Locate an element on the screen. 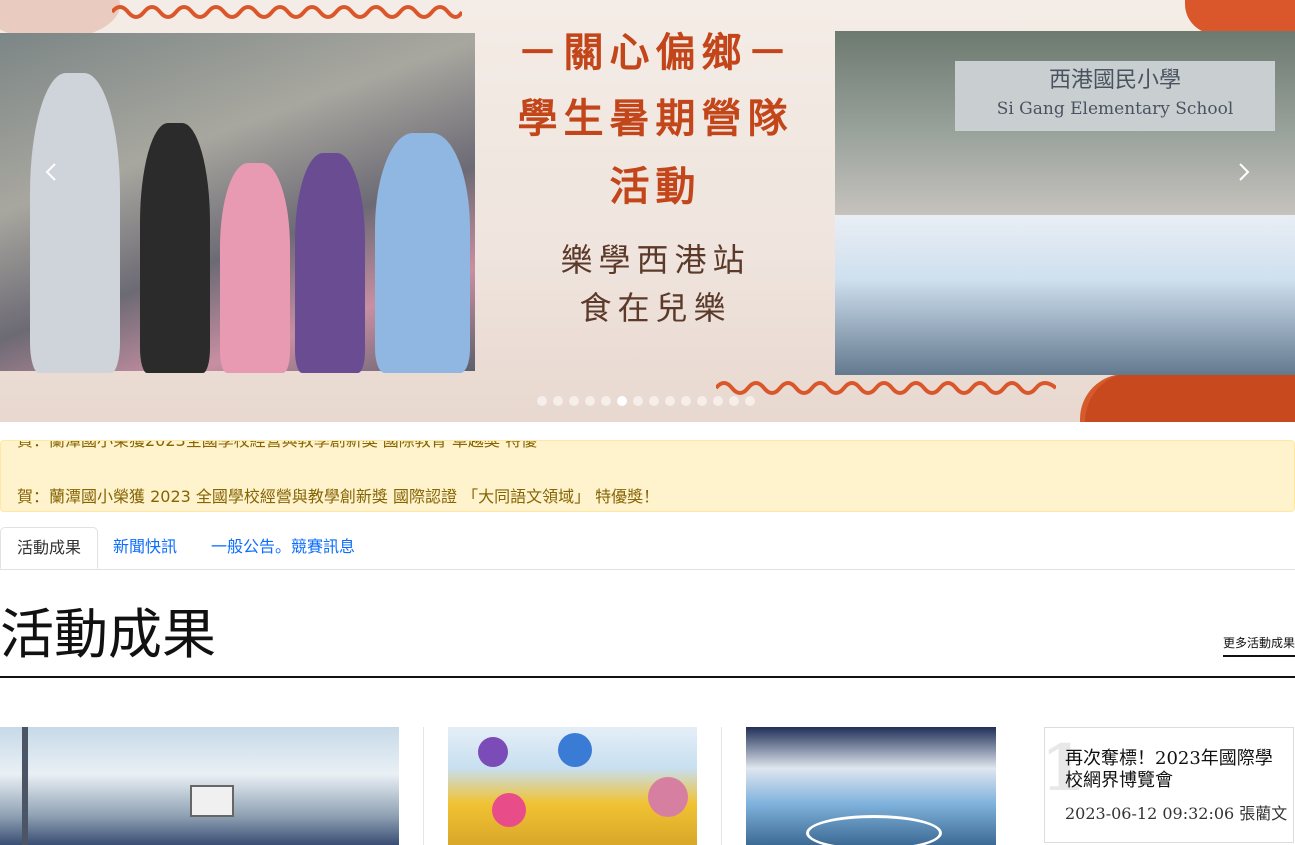 The width and height of the screenshot is (1295, 845). more-activity-link: 更多活動成果 is located at coordinates (1258, 645).